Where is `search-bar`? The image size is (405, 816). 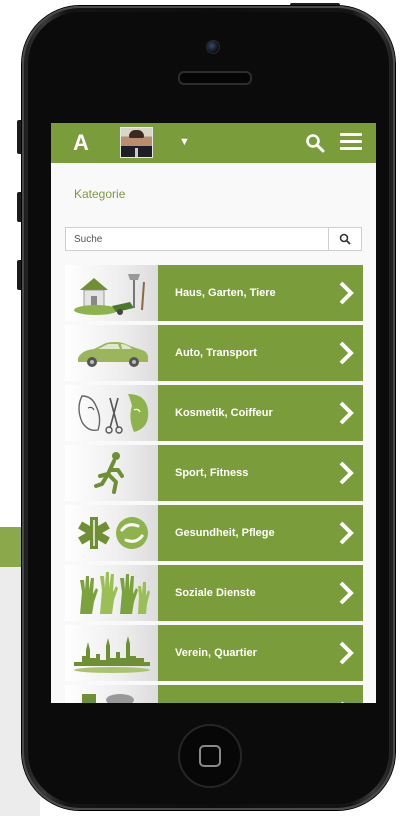 search-bar is located at coordinates (213, 239).